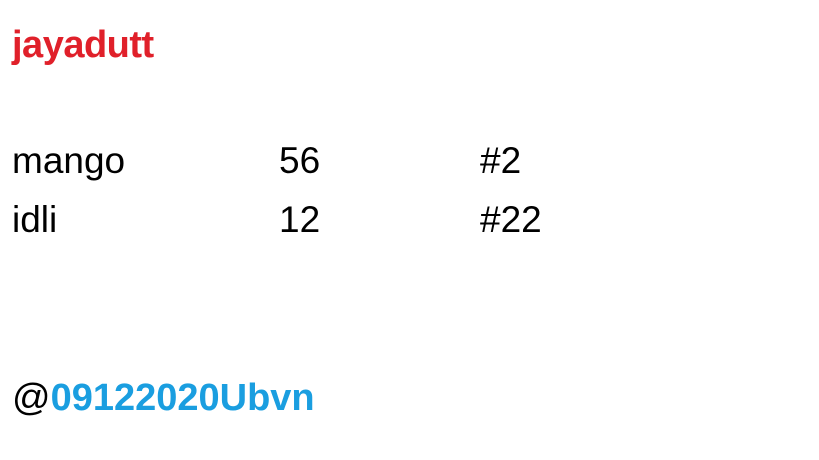 This screenshot has height=460, width=819. Describe the element at coordinates (409, 220) in the screenshot. I see `table-row: idli 12 #22` at that location.